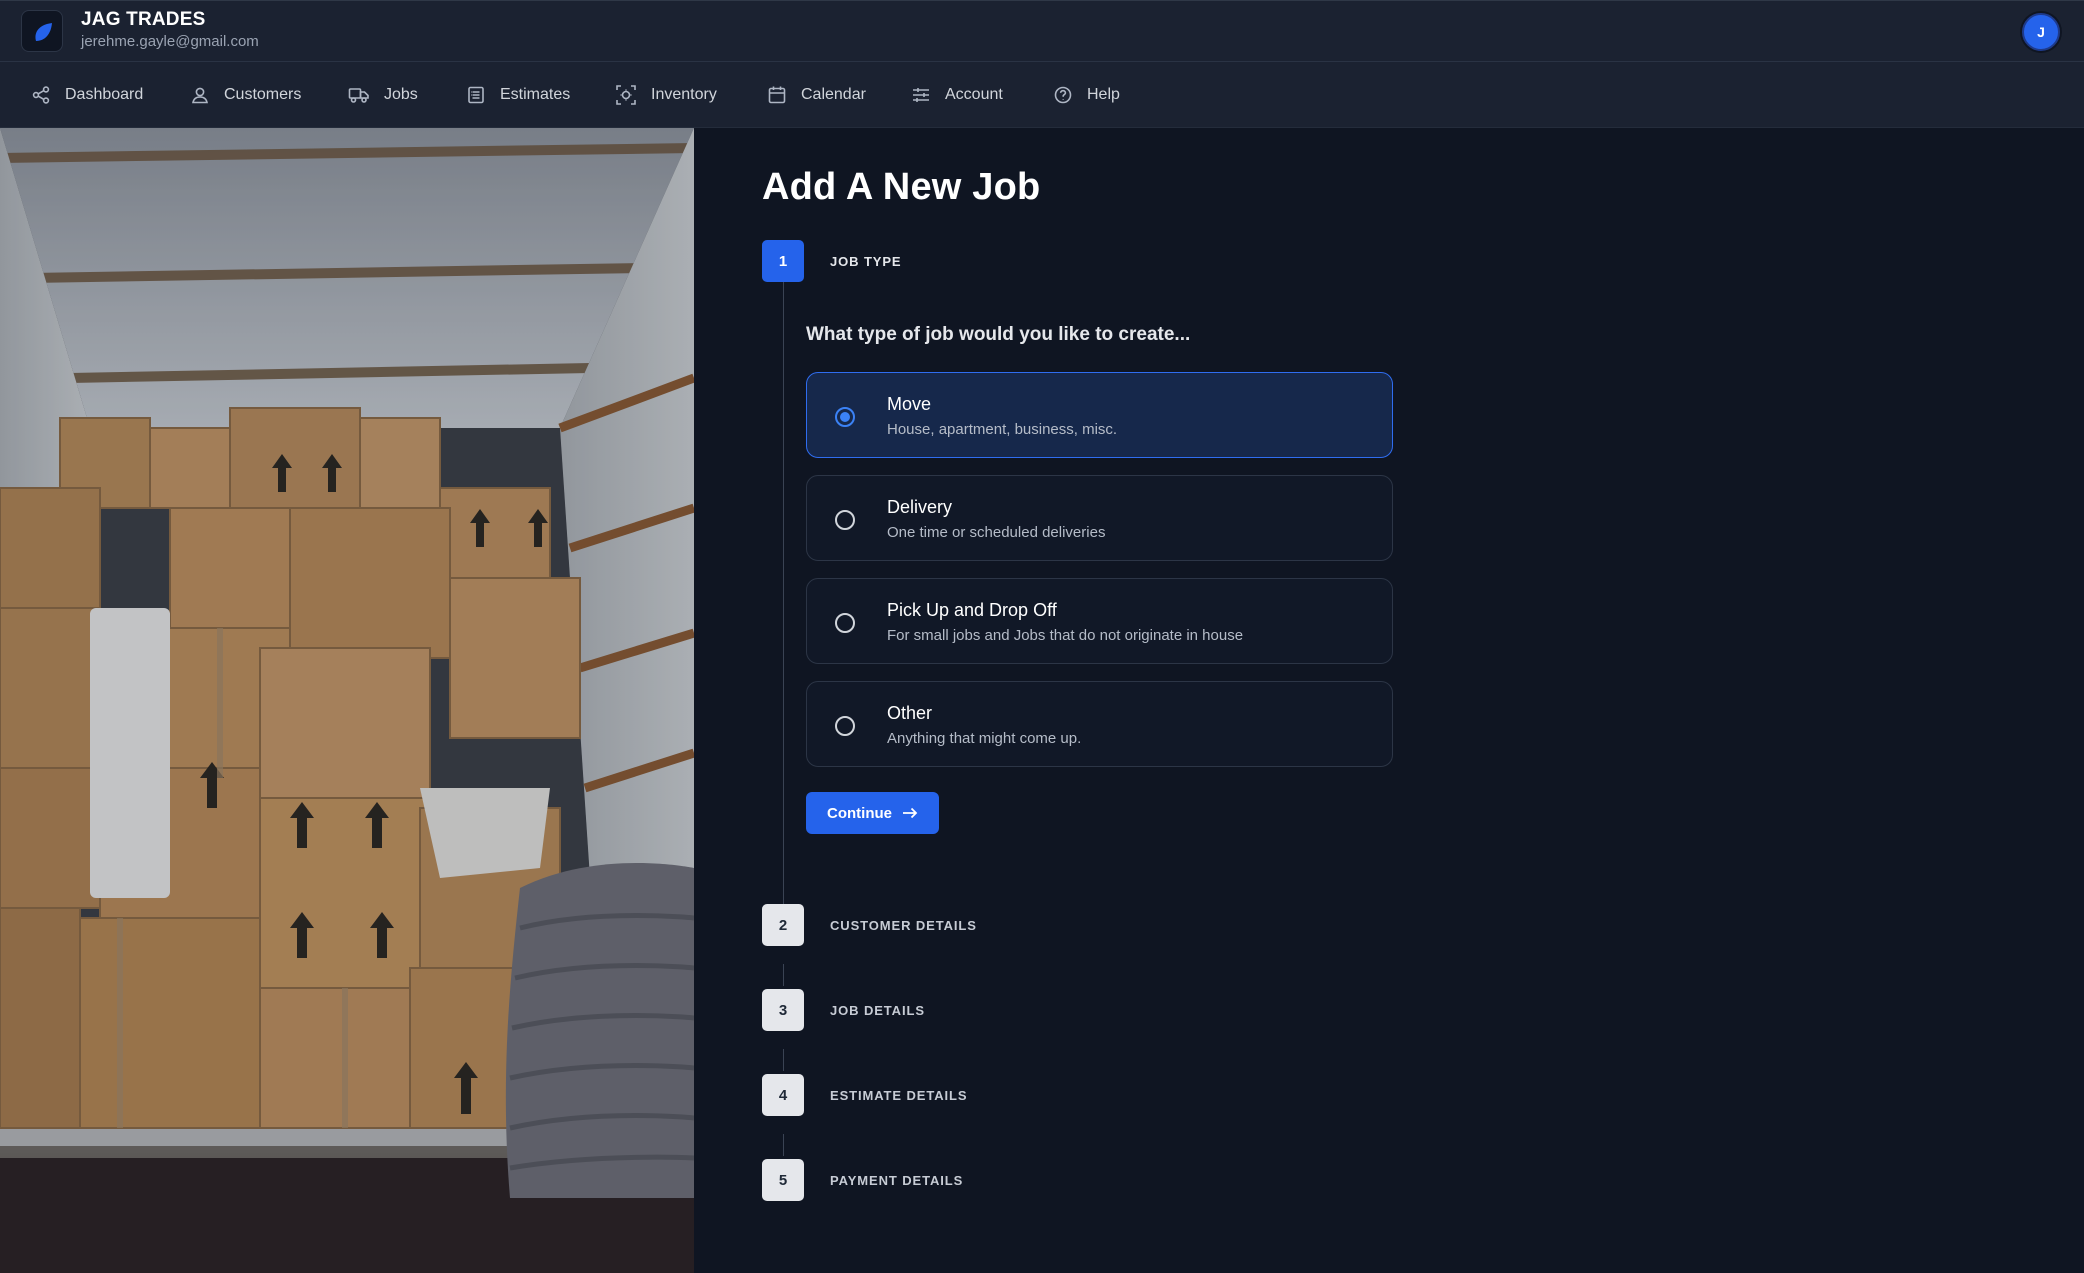  Describe the element at coordinates (783, 261) in the screenshot. I see `step-1-badge: 1` at that location.